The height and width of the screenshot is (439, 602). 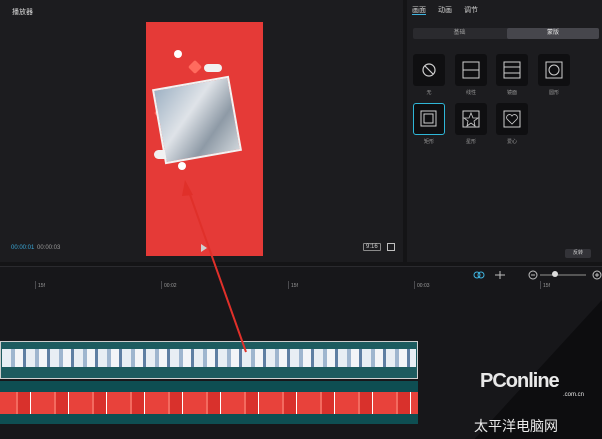 I want to click on mask-tile-heart, so click(x=512, y=119).